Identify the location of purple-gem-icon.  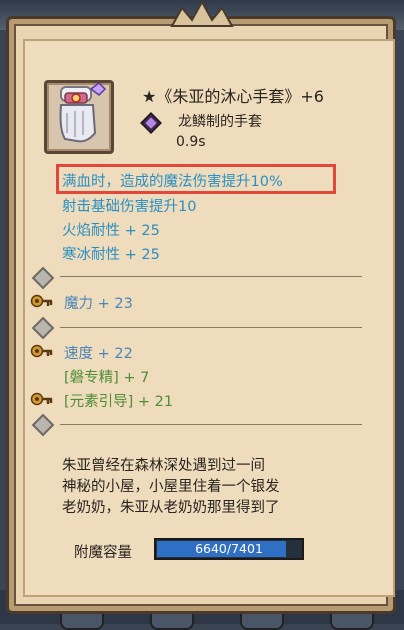
(151, 123).